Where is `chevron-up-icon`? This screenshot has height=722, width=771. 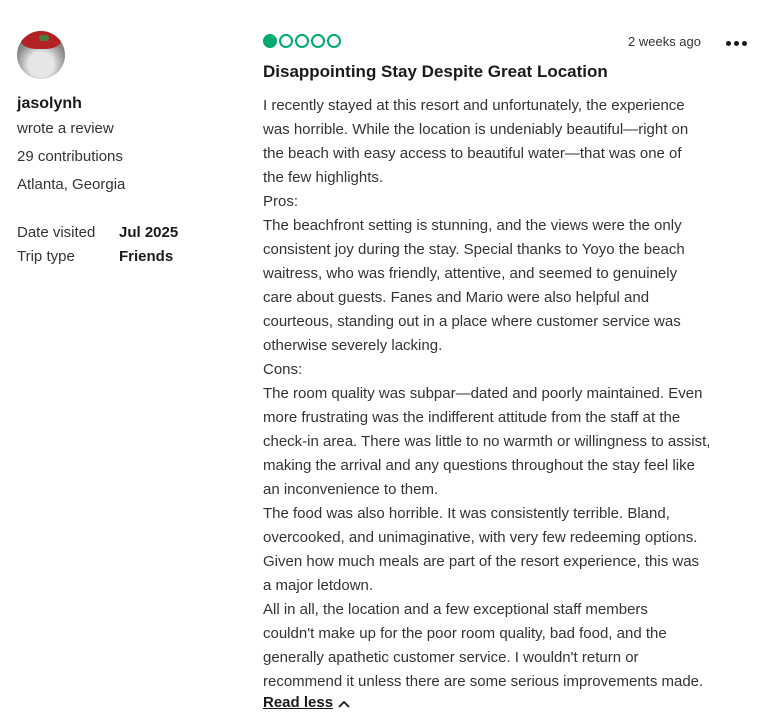
chevron-up-icon is located at coordinates (344, 704).